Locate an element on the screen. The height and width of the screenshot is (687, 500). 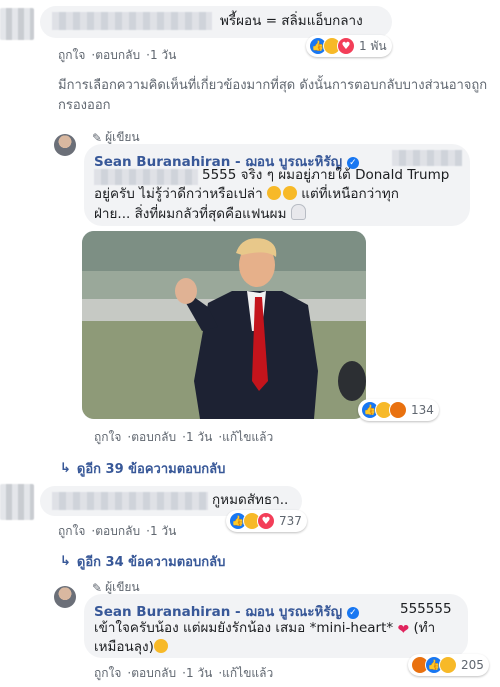
reaction-summary: 👍 ♥ 737 is located at coordinates (266, 521).